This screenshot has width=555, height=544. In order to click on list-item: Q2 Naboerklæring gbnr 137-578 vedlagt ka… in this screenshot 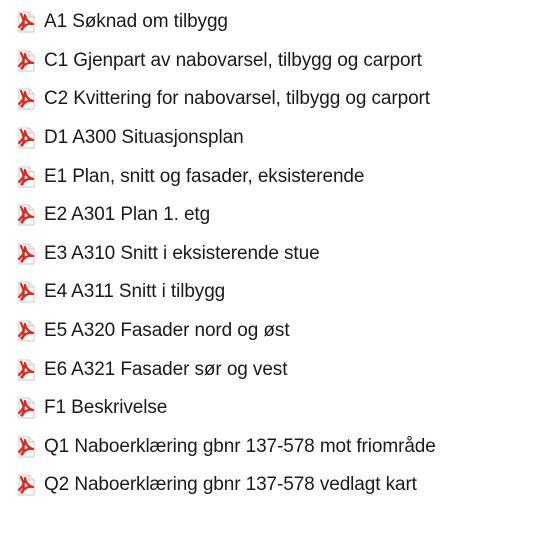, I will do `click(277, 485)`.